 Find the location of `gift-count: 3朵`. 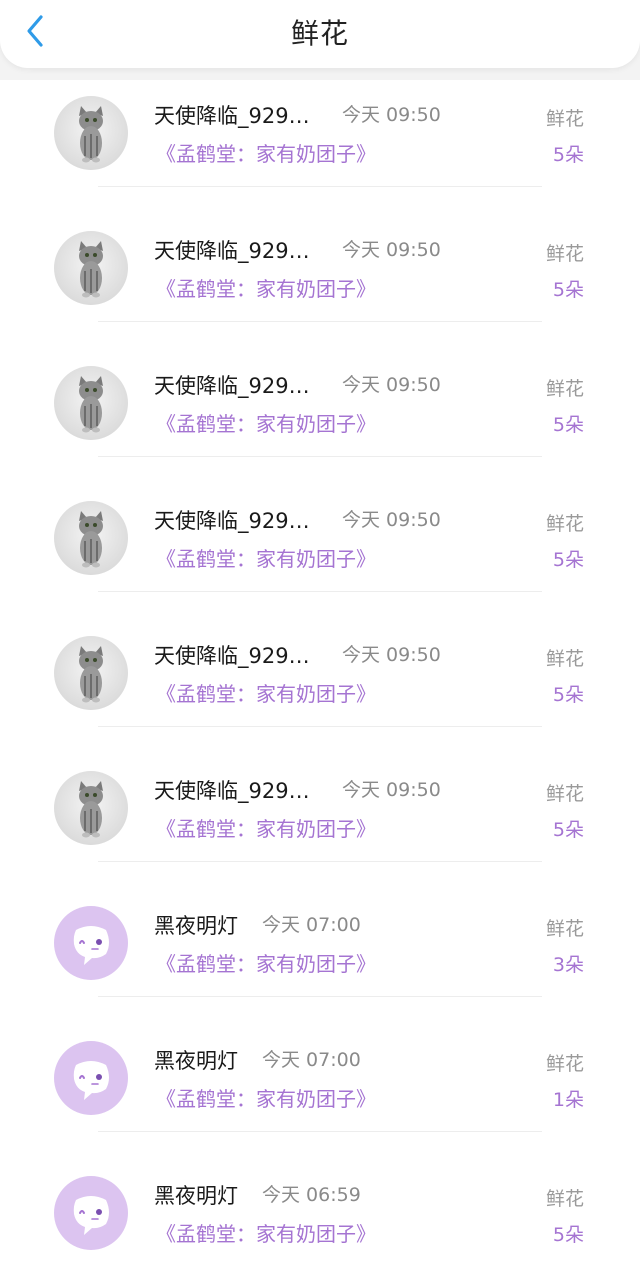

gift-count: 3朵 is located at coordinates (568, 965).